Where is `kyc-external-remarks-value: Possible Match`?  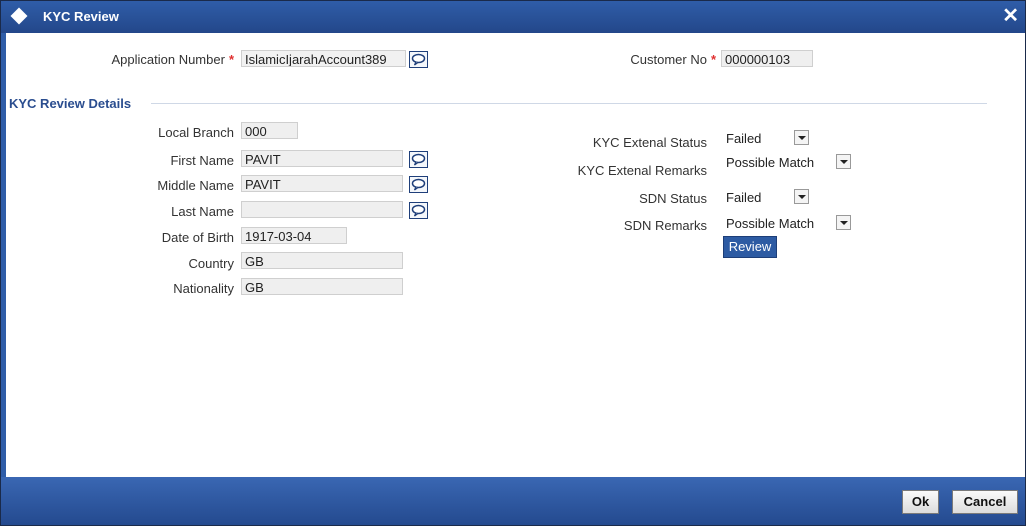
kyc-external-remarks-value: Possible Match is located at coordinates (770, 162).